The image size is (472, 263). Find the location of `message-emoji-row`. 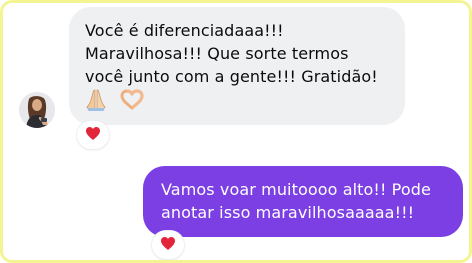

message-emoji-row is located at coordinates (237, 100).